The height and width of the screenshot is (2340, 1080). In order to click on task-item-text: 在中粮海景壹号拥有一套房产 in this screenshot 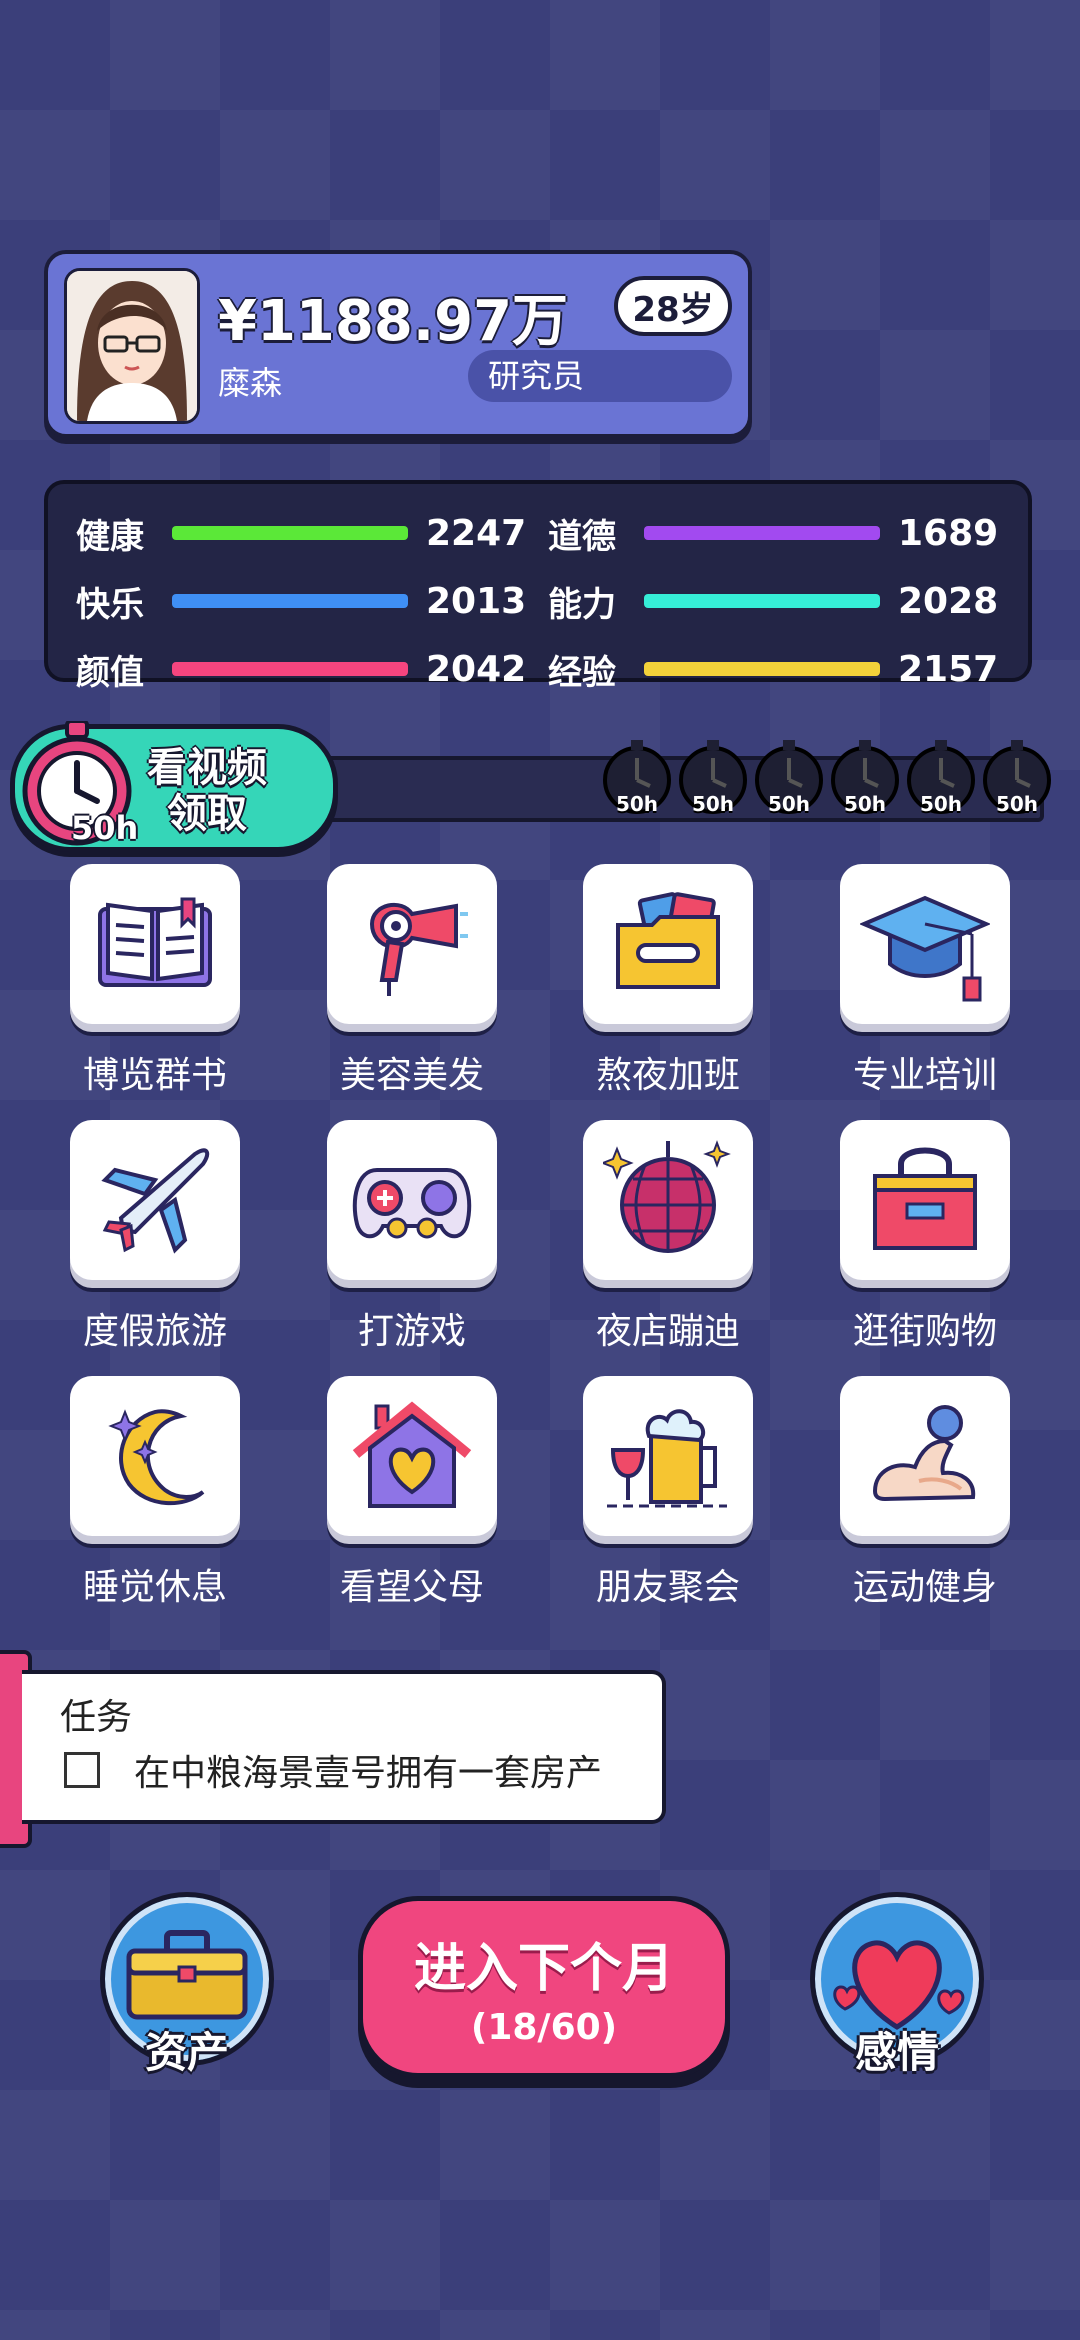, I will do `click(368, 1773)`.